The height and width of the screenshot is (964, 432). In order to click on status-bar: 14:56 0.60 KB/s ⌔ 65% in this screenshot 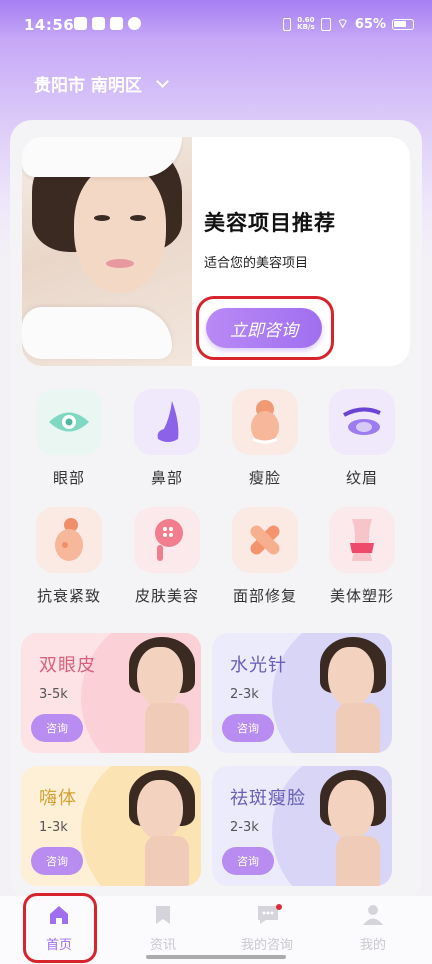, I will do `click(216, 25)`.